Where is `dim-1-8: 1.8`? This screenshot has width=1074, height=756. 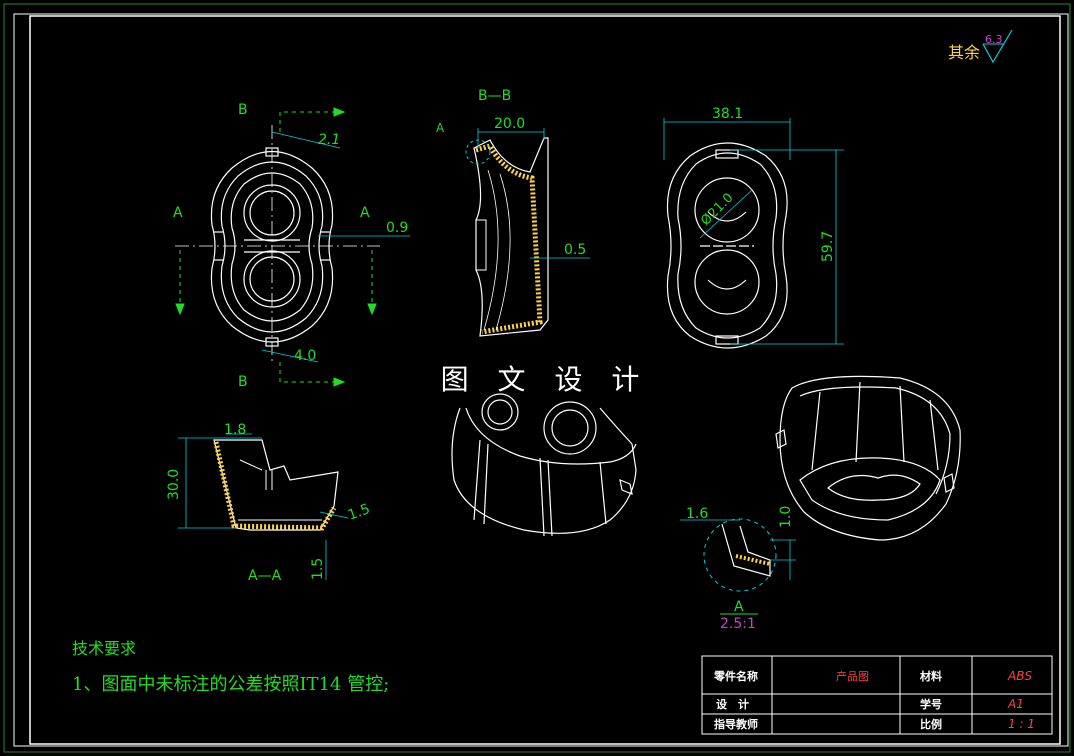 dim-1-8: 1.8 is located at coordinates (235, 430).